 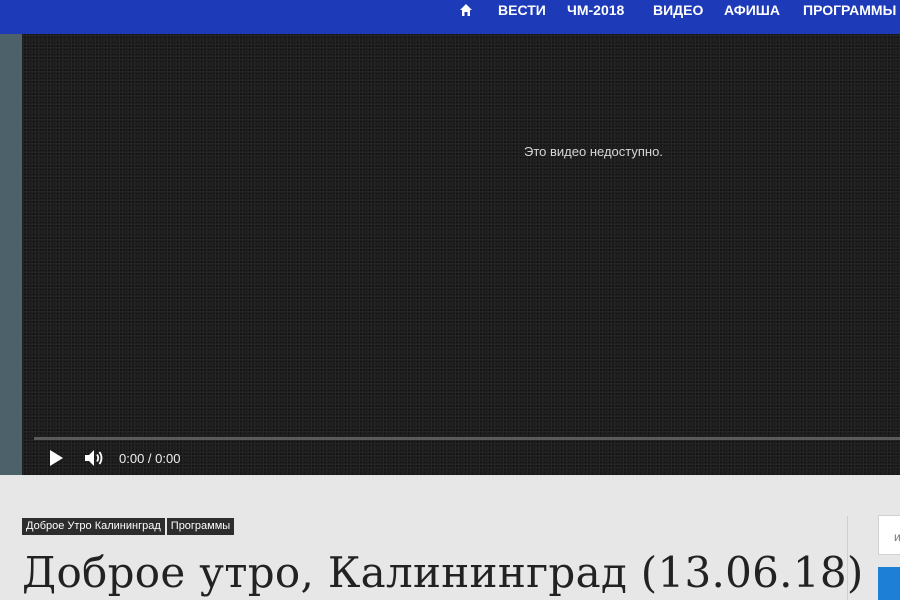 I want to click on video-progress-bar, so click(x=467, y=438).